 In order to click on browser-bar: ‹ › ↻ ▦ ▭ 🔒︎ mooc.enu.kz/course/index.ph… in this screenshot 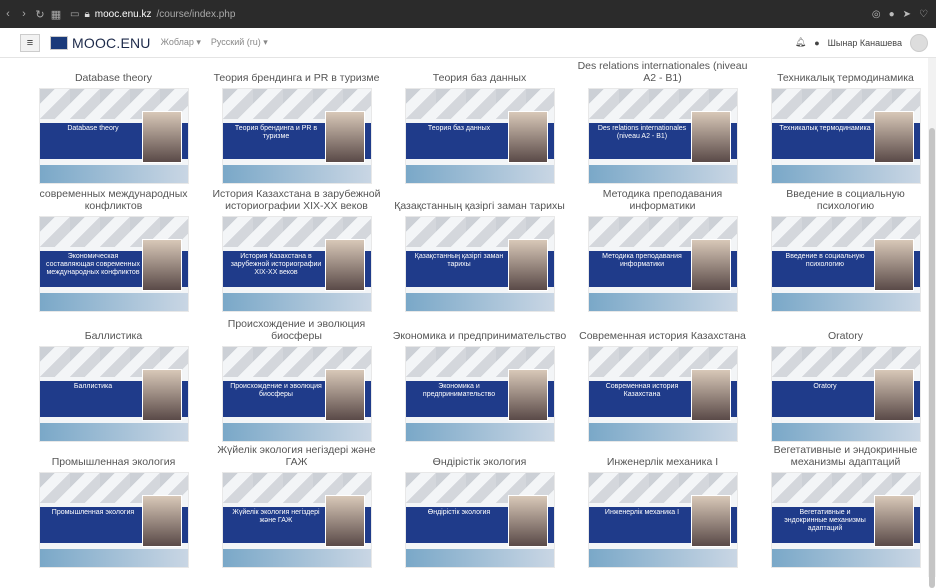, I will do `click(468, 14)`.